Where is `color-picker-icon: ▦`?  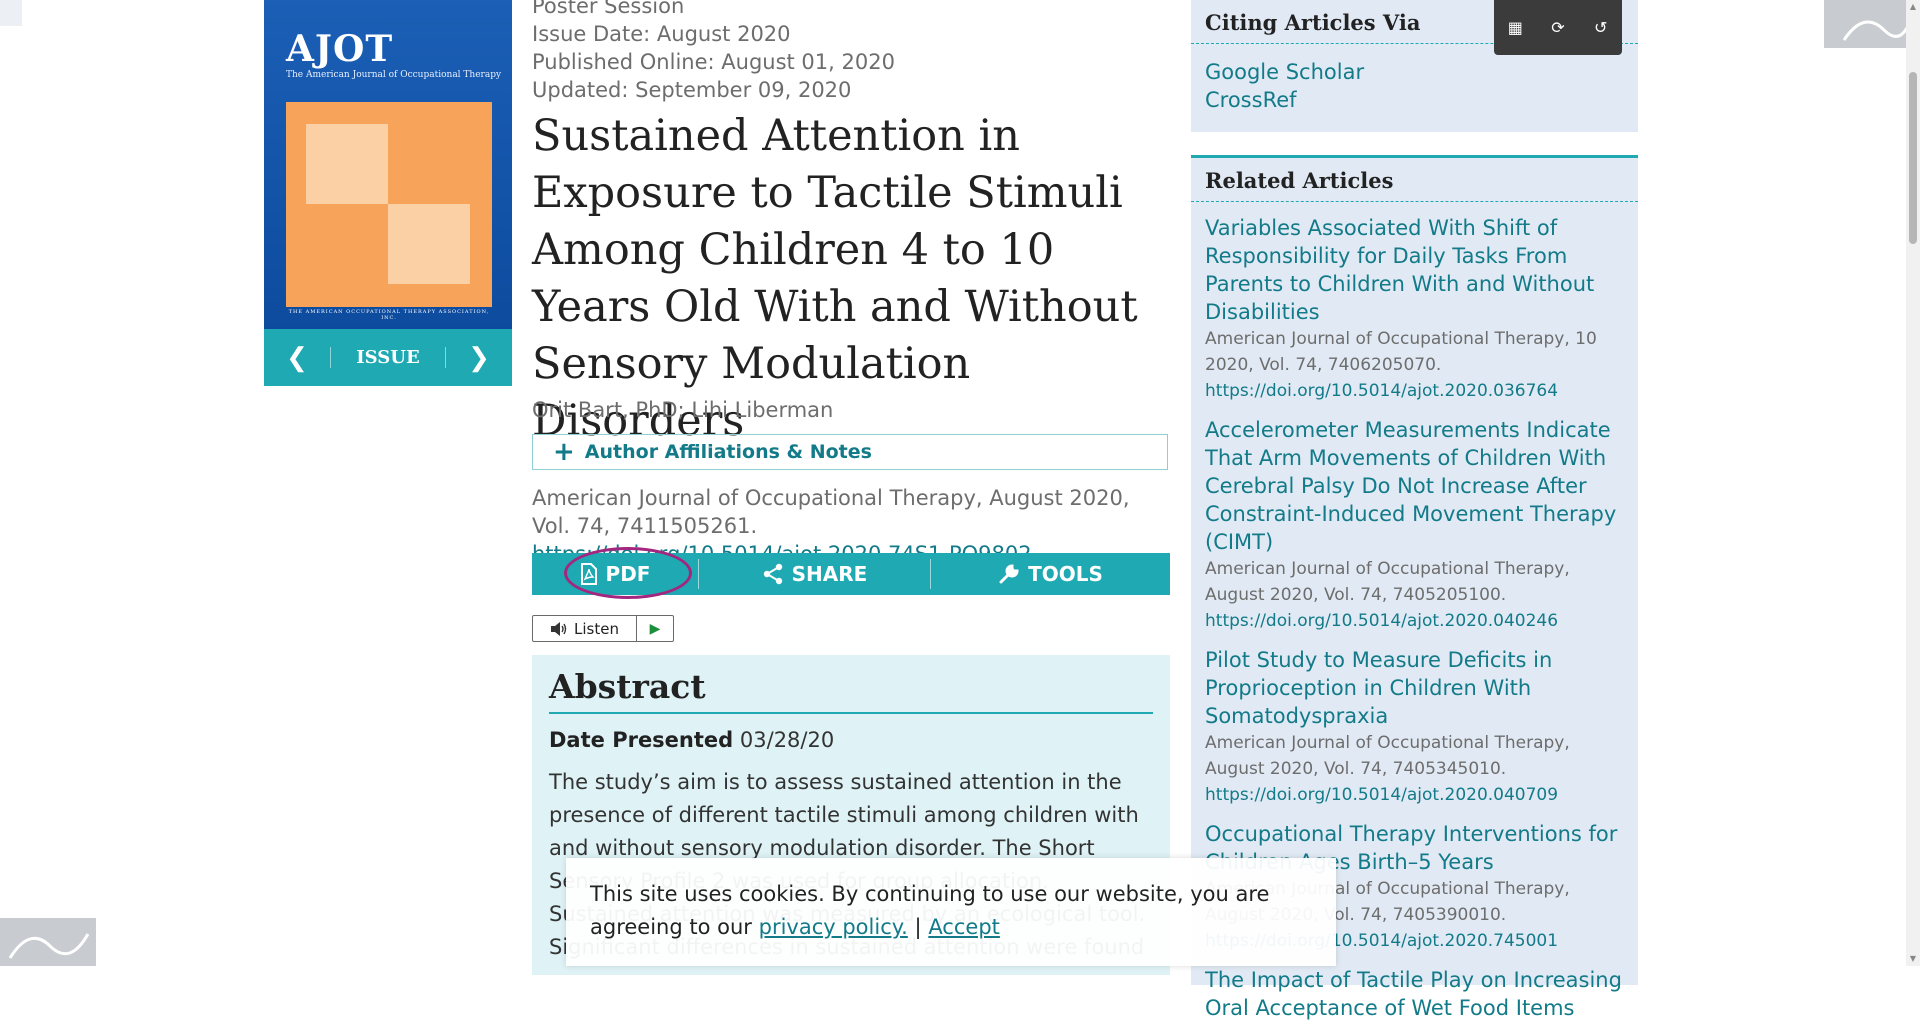 color-picker-icon: ▦ is located at coordinates (1515, 27).